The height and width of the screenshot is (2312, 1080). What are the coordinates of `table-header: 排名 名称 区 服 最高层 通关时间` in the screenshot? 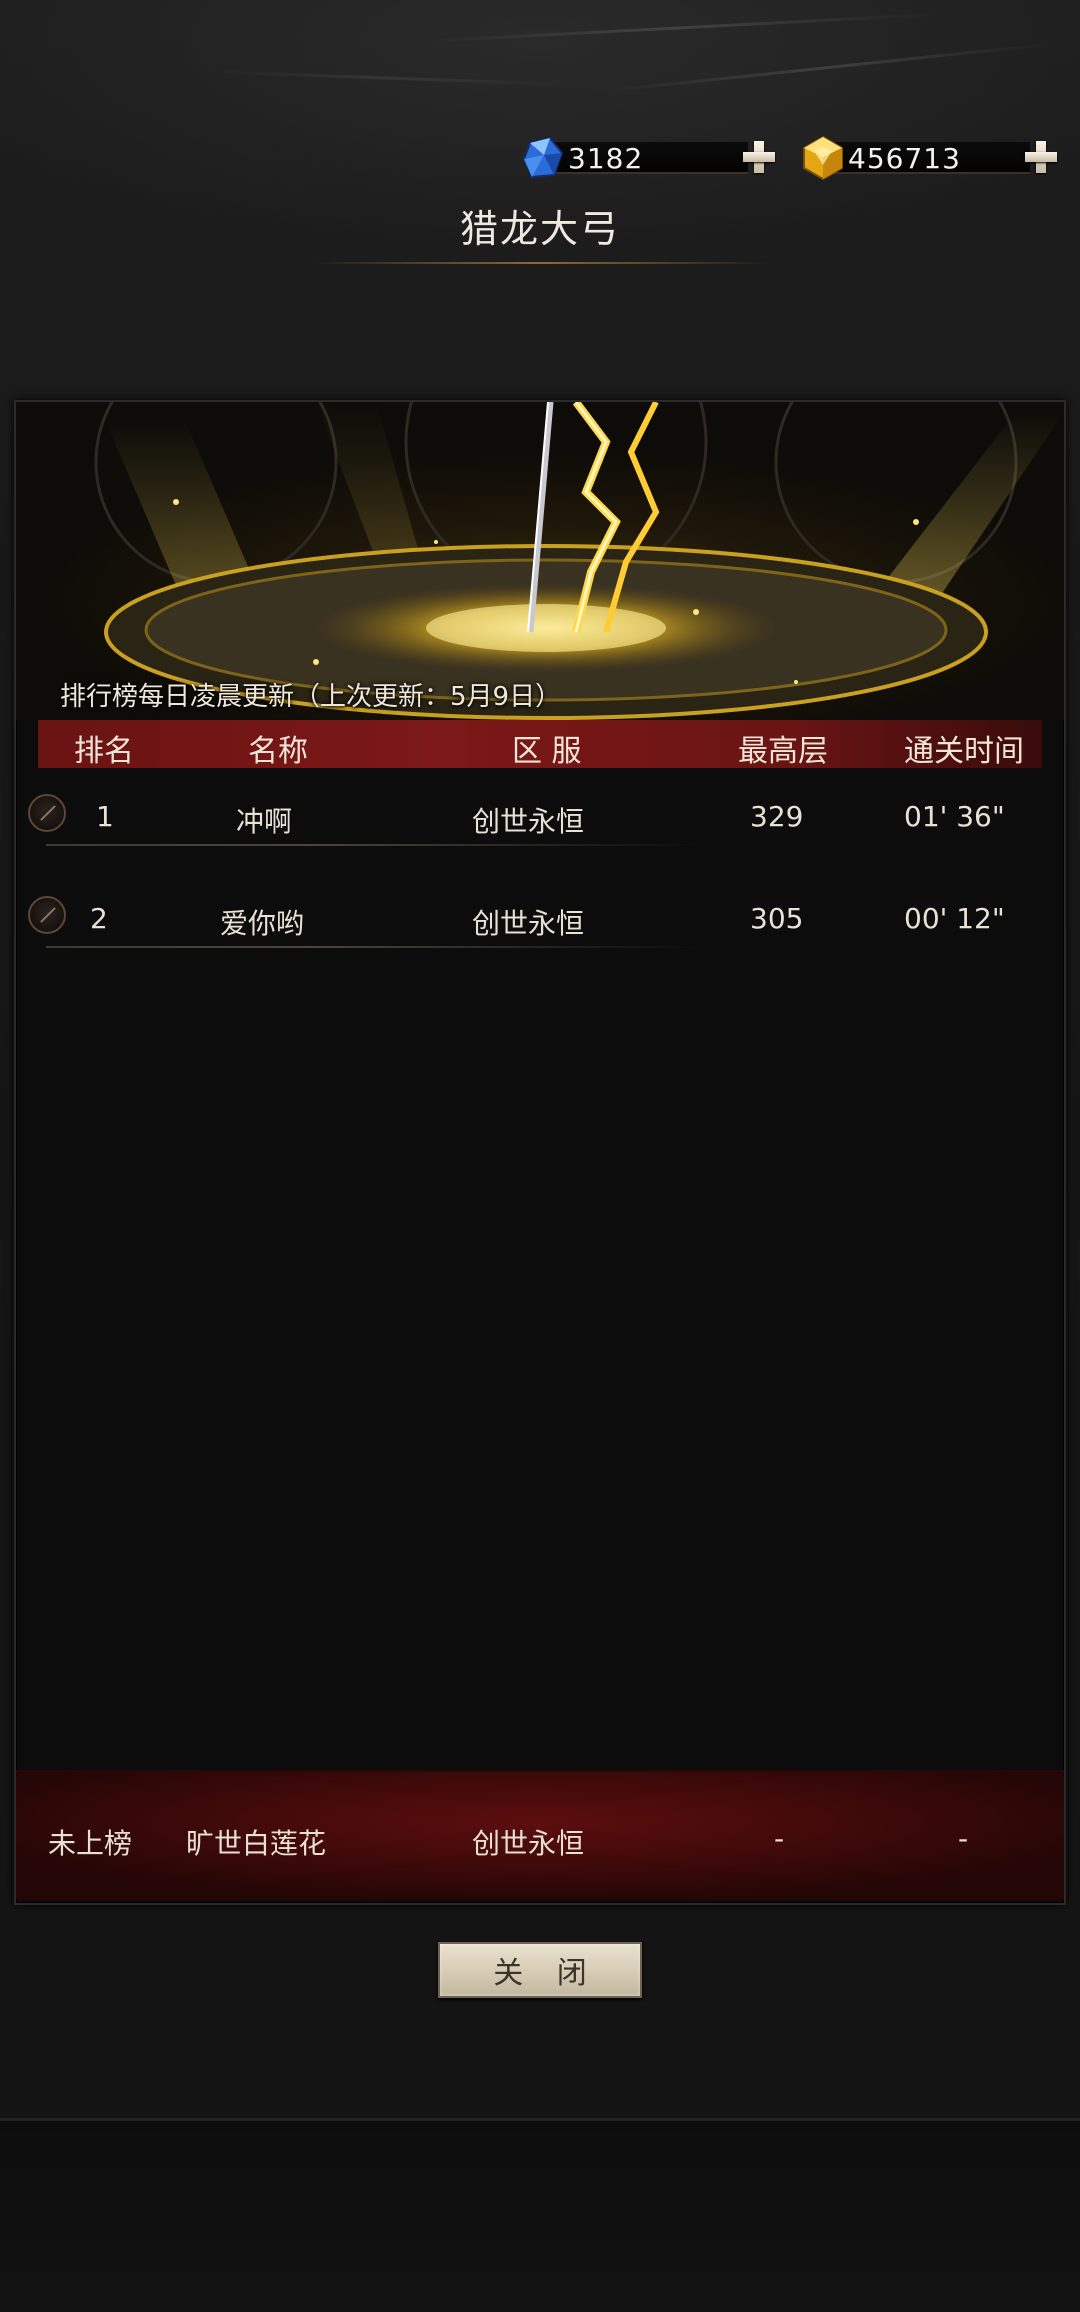 It's located at (540, 744).